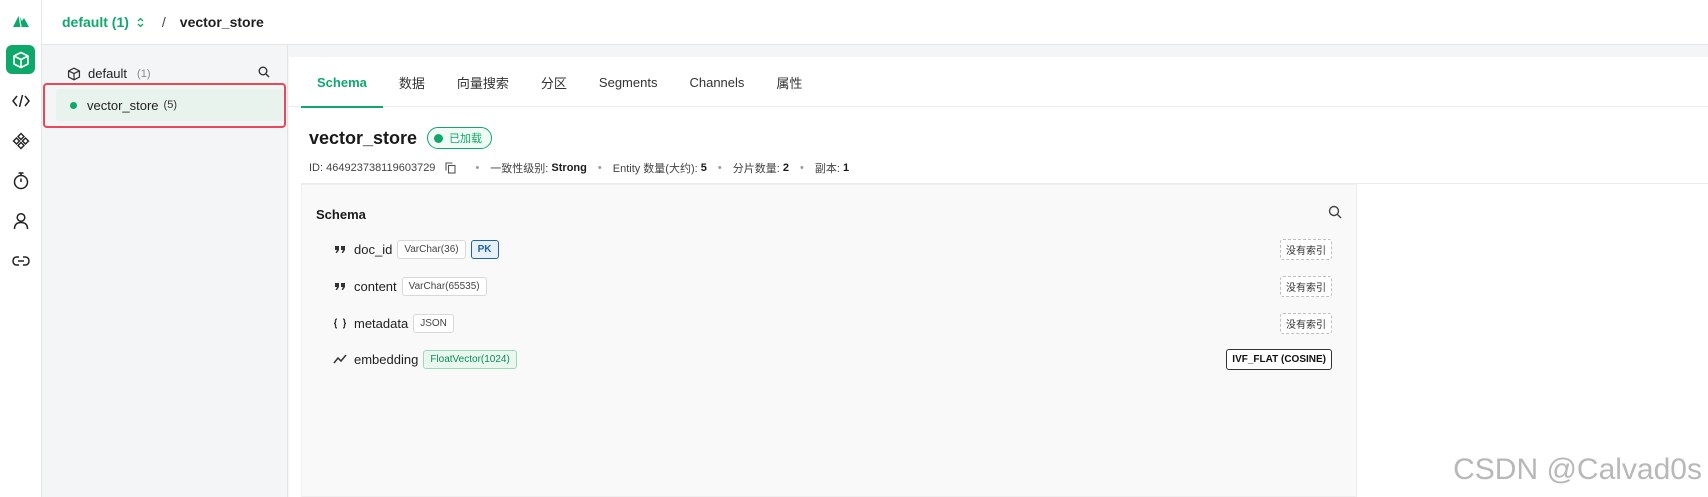 The height and width of the screenshot is (497, 1708). I want to click on field-name: metadata, so click(381, 323).